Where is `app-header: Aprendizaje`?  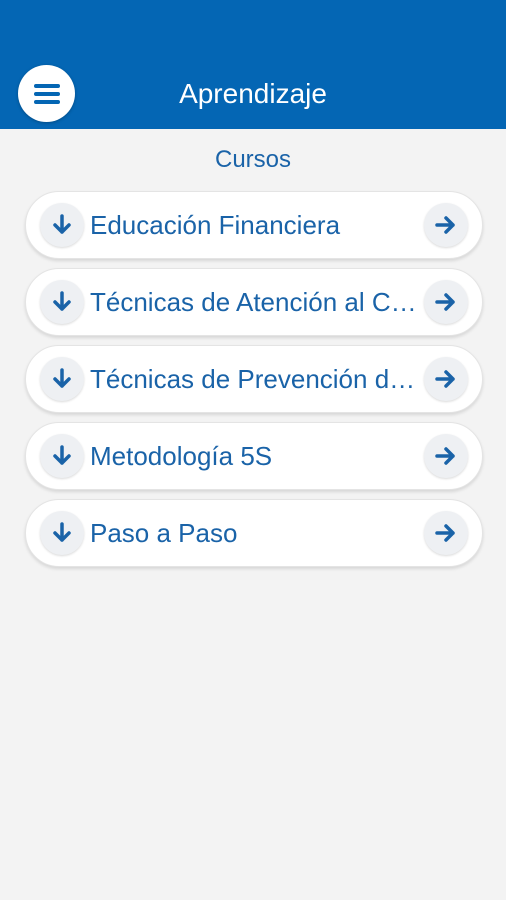
app-header: Aprendizaje is located at coordinates (253, 64).